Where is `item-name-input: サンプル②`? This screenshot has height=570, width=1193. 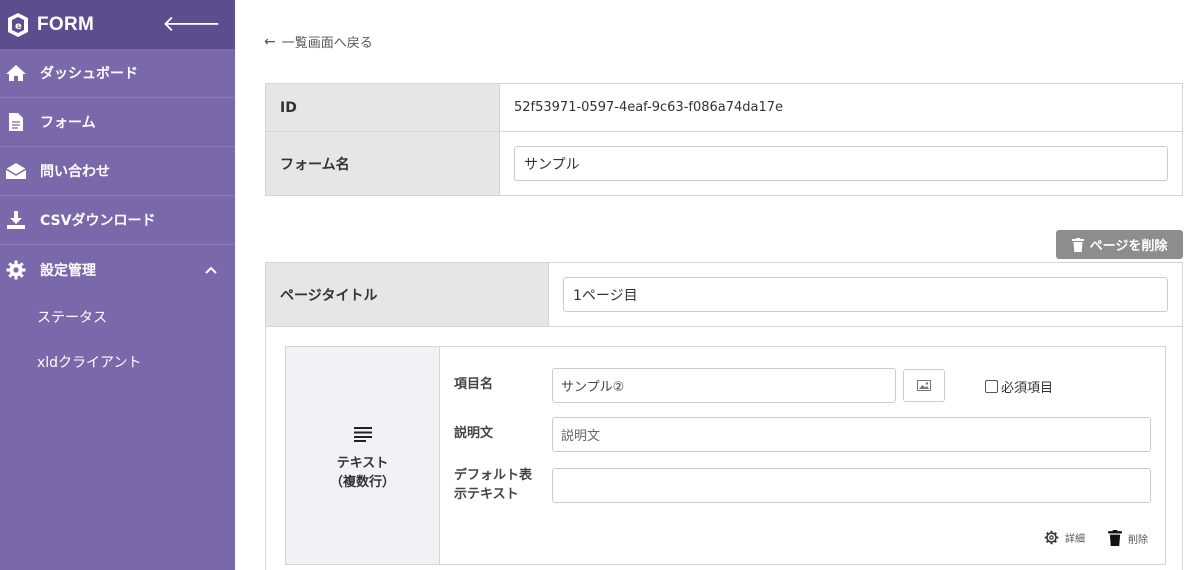 item-name-input: サンプル② is located at coordinates (724, 385).